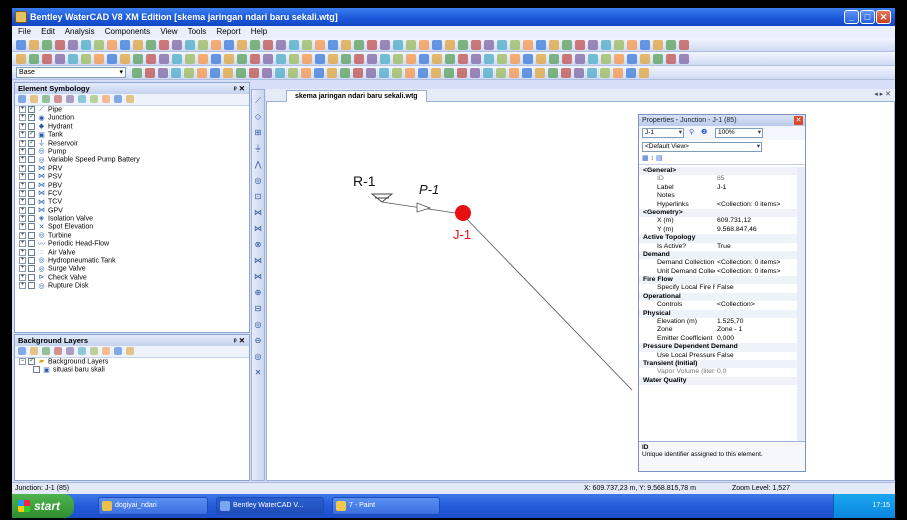 The width and height of the screenshot is (907, 520). What do you see at coordinates (352, 59) in the screenshot?
I see `layout-toolbar-icons` at bounding box center [352, 59].